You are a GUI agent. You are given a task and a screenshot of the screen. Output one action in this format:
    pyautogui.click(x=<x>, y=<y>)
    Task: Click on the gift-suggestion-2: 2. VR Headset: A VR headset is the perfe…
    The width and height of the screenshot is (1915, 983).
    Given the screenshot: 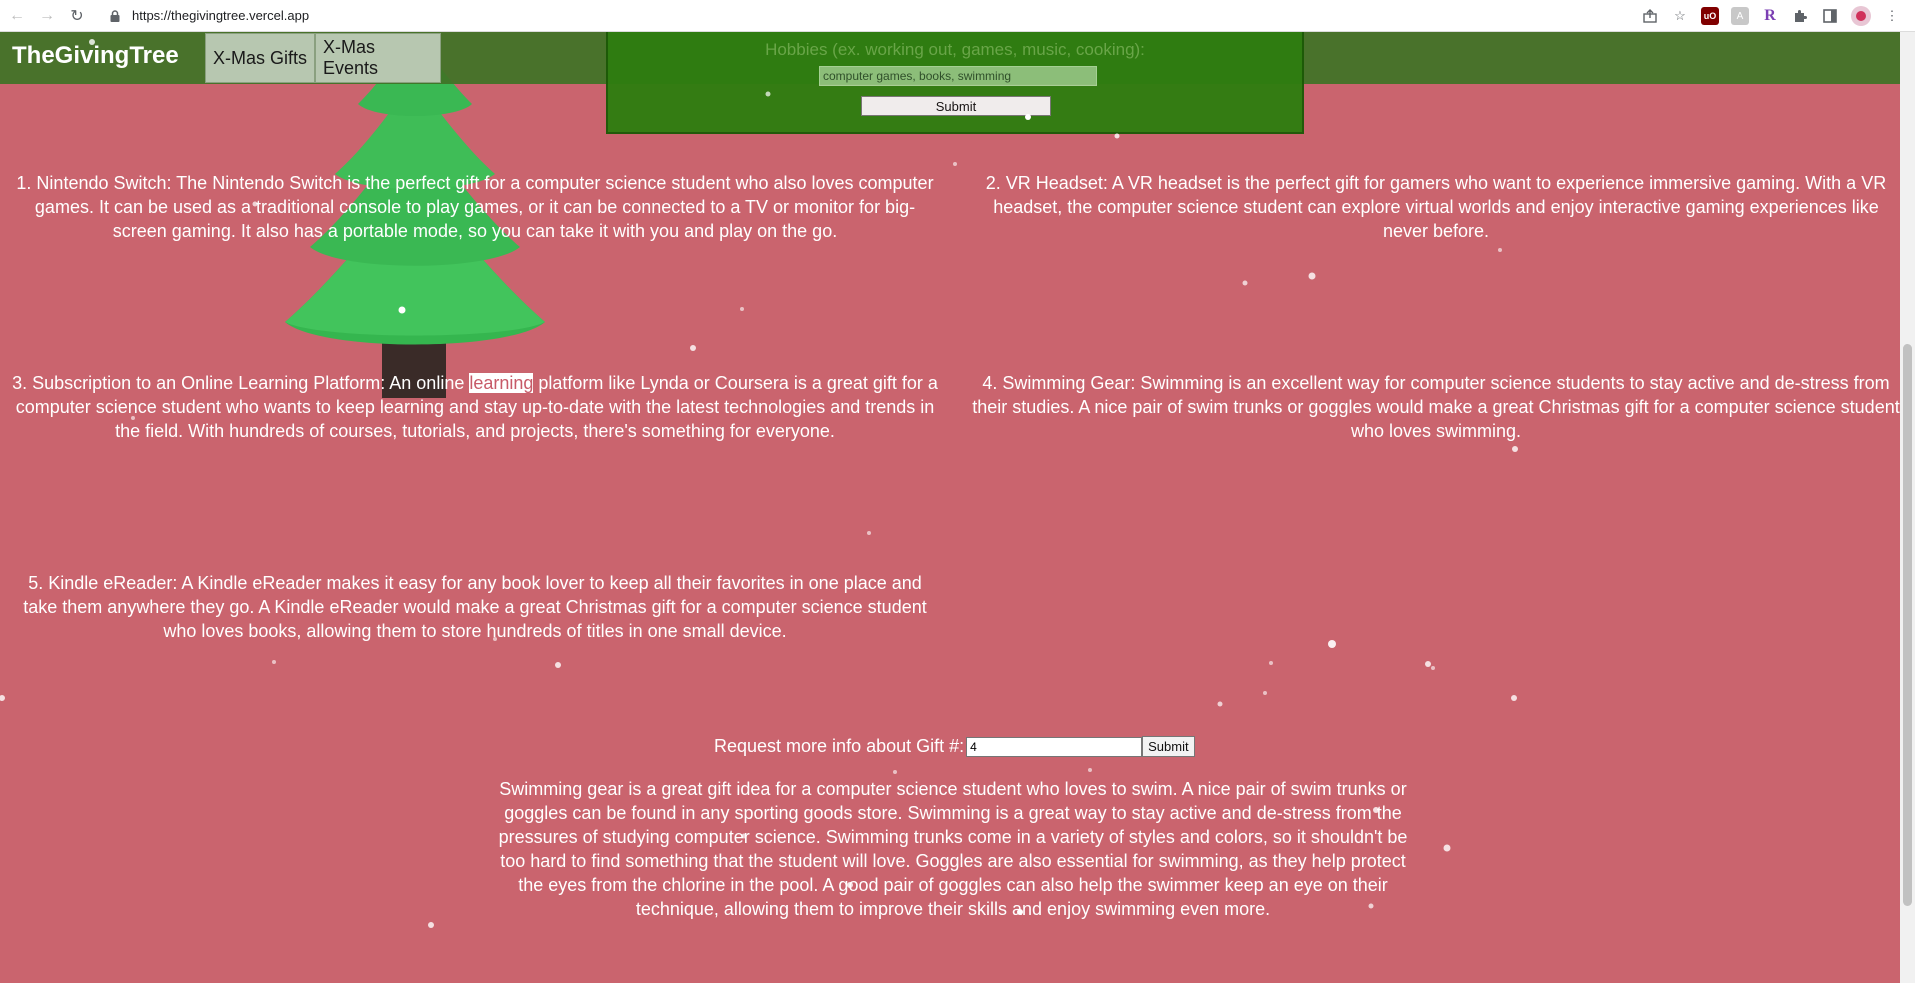 What is the action you would take?
    pyautogui.click(x=1436, y=207)
    